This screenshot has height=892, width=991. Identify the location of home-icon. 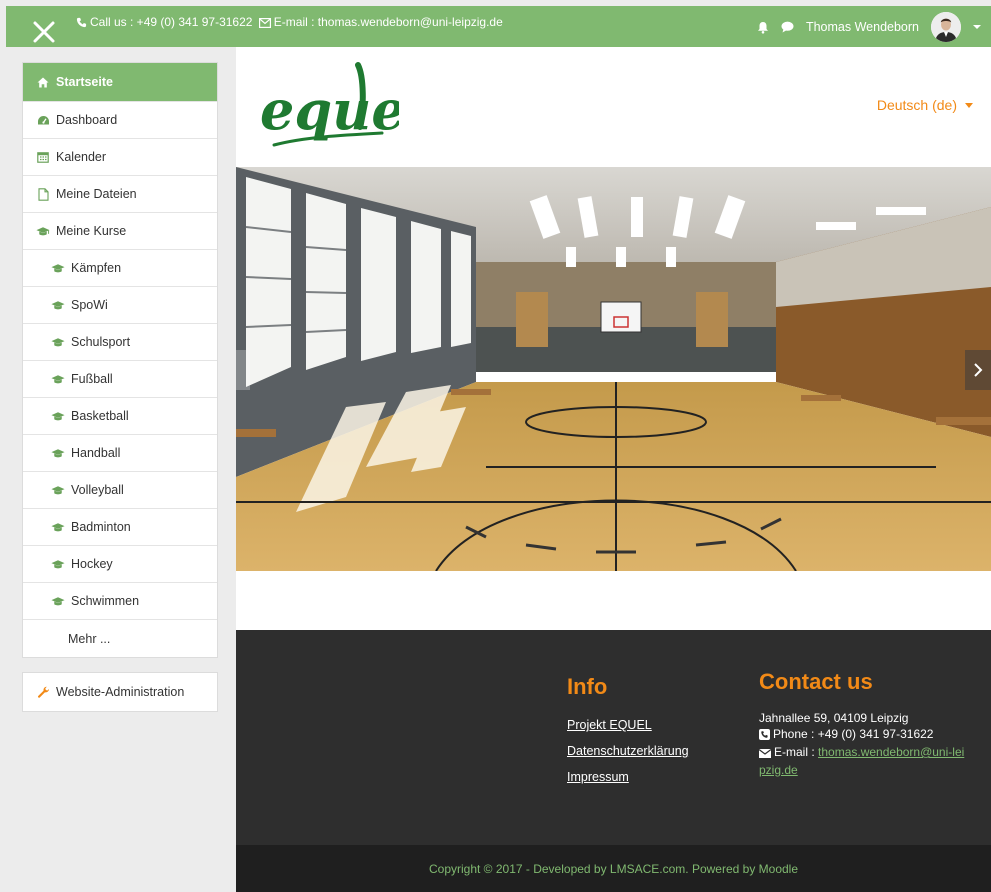
(43, 82).